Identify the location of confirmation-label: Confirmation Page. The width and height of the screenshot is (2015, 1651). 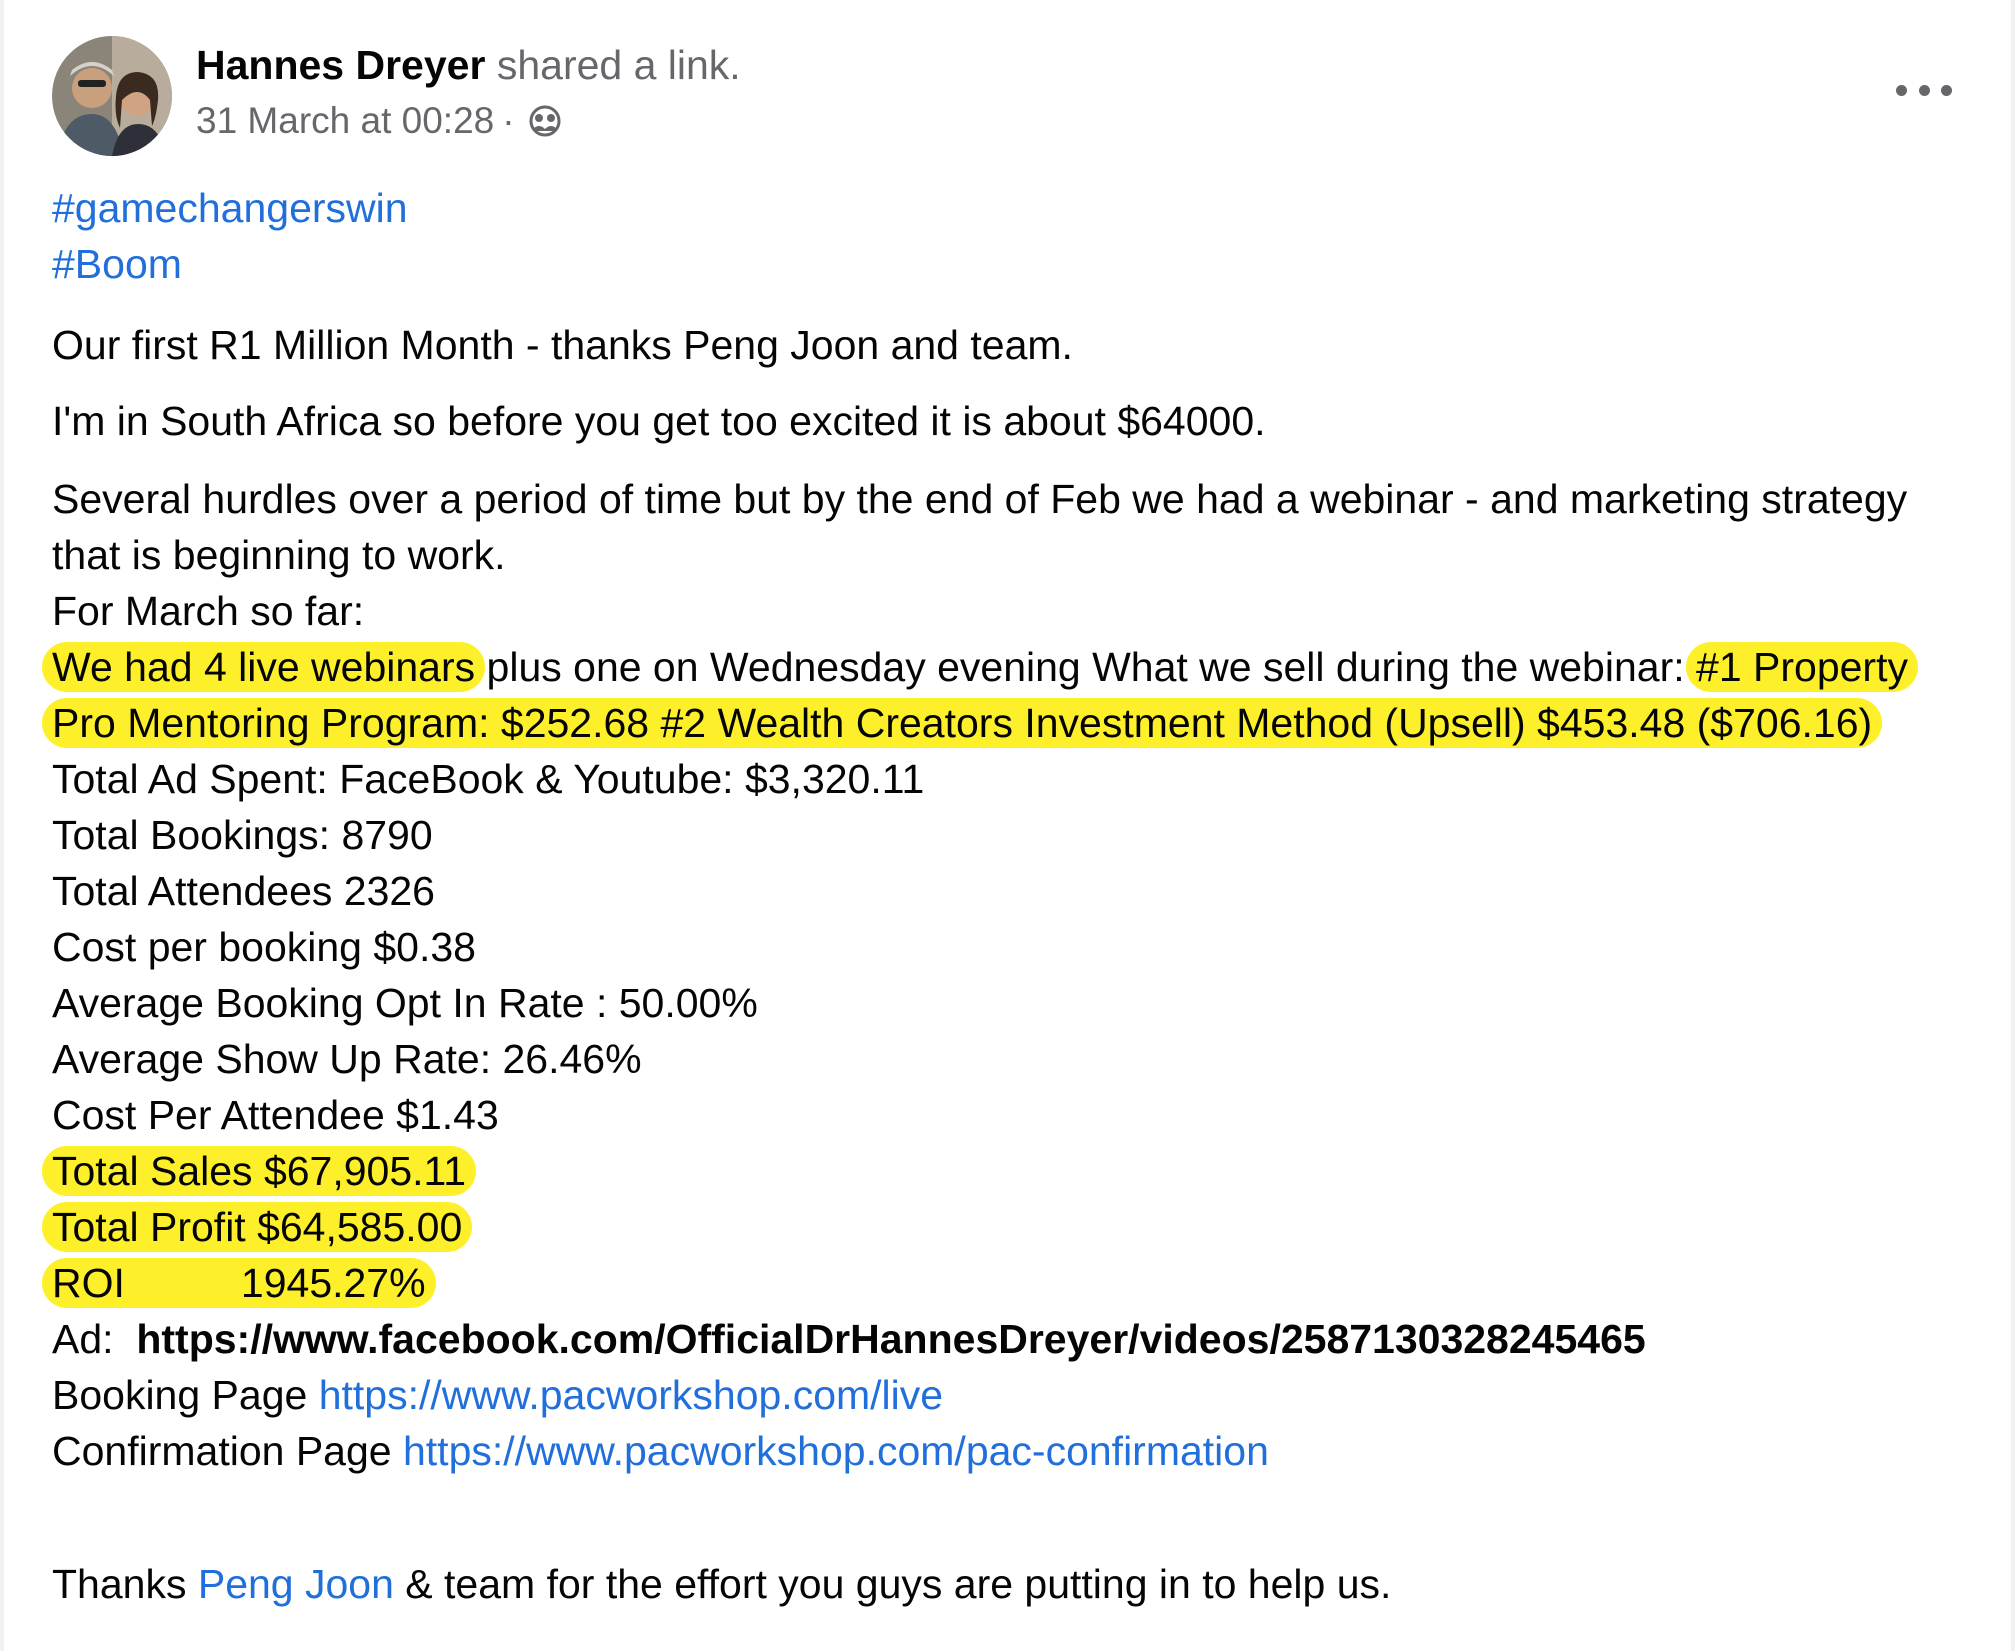
(222, 1451).